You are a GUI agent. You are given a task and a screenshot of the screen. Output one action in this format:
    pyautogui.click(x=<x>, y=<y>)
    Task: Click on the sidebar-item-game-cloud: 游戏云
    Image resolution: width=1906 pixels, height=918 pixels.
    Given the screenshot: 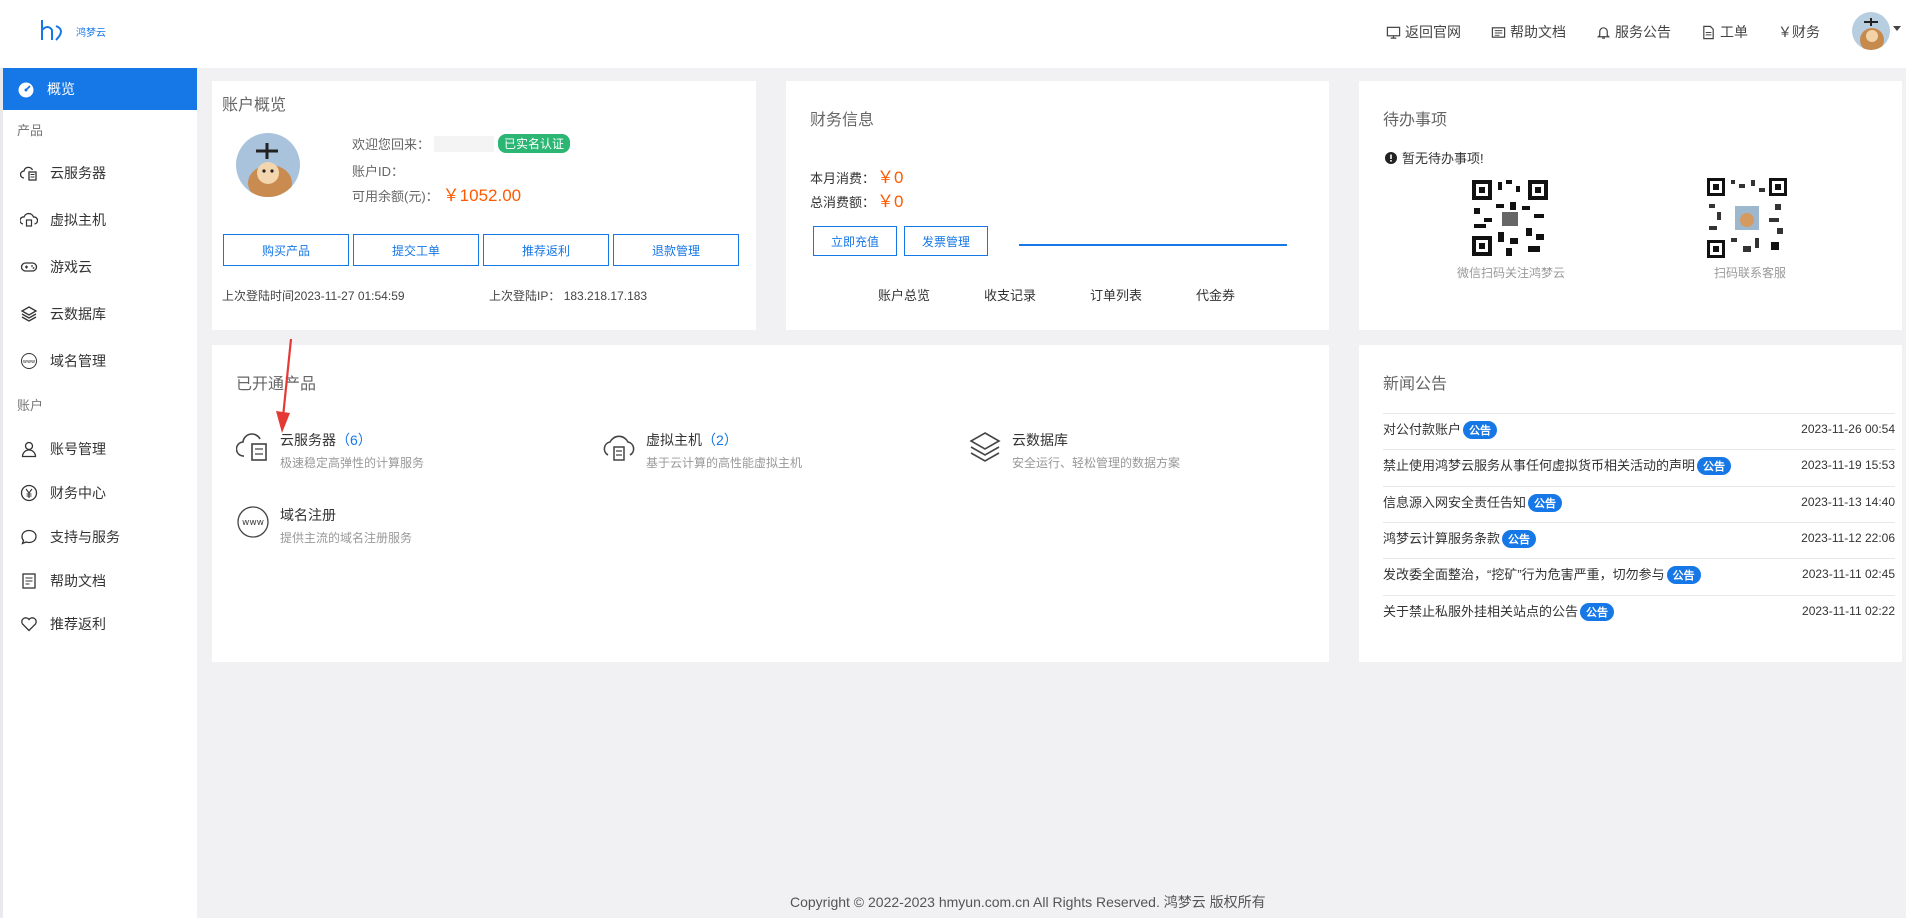 What is the action you would take?
    pyautogui.click(x=56, y=267)
    